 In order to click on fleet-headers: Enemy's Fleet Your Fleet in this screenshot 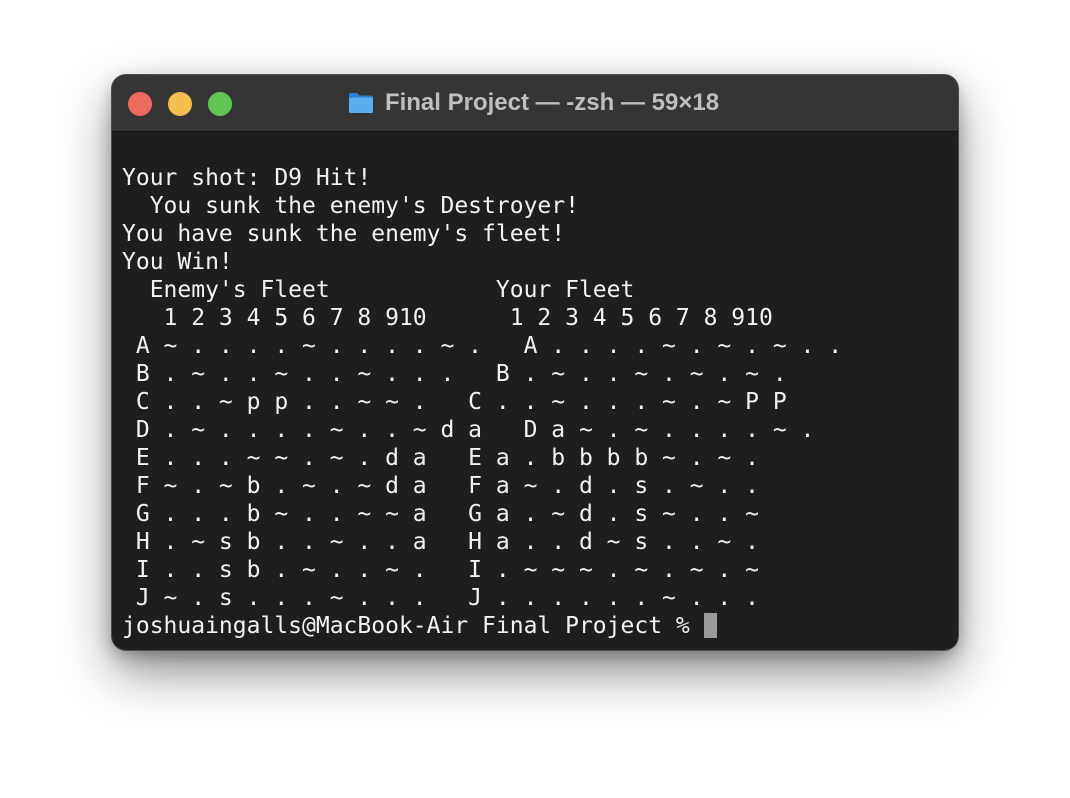, I will do `click(378, 290)`.